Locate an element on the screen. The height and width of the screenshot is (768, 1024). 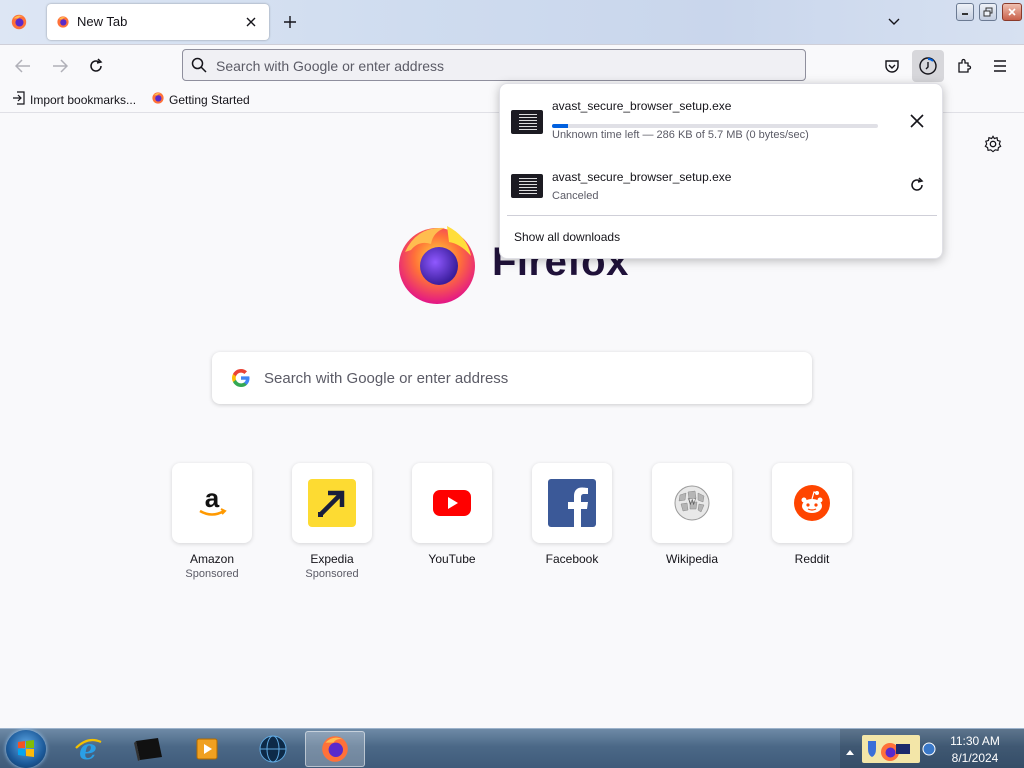
shortcut-reddit: Reddit is located at coordinates (812, 514).